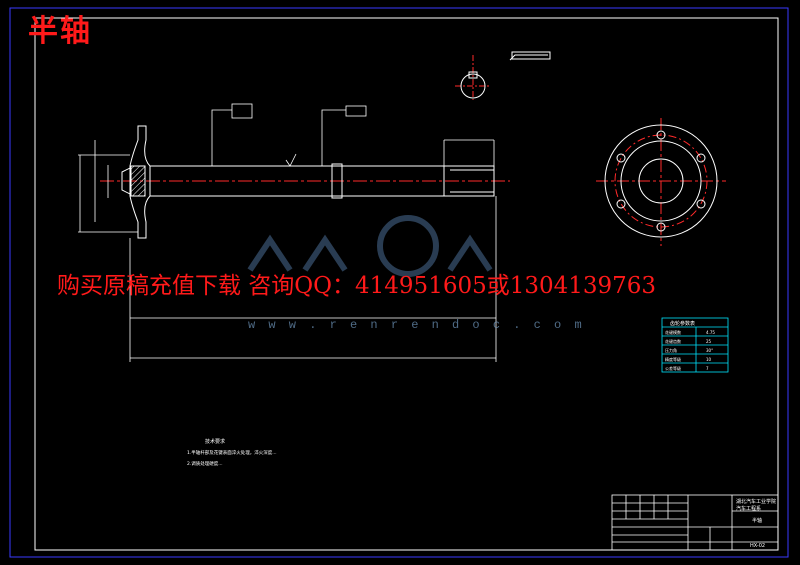 This screenshot has width=800, height=565. I want to click on watermark-url: w w w . r e n r e n d o c . c o m, so click(416, 325).